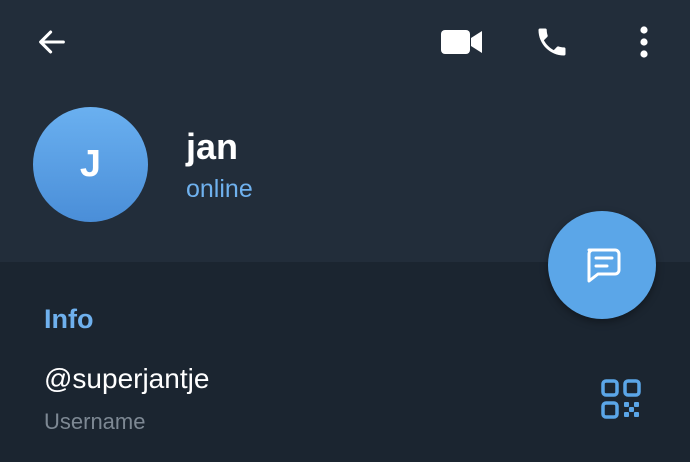 This screenshot has height=462, width=690. I want to click on qr-code-button, so click(621, 399).